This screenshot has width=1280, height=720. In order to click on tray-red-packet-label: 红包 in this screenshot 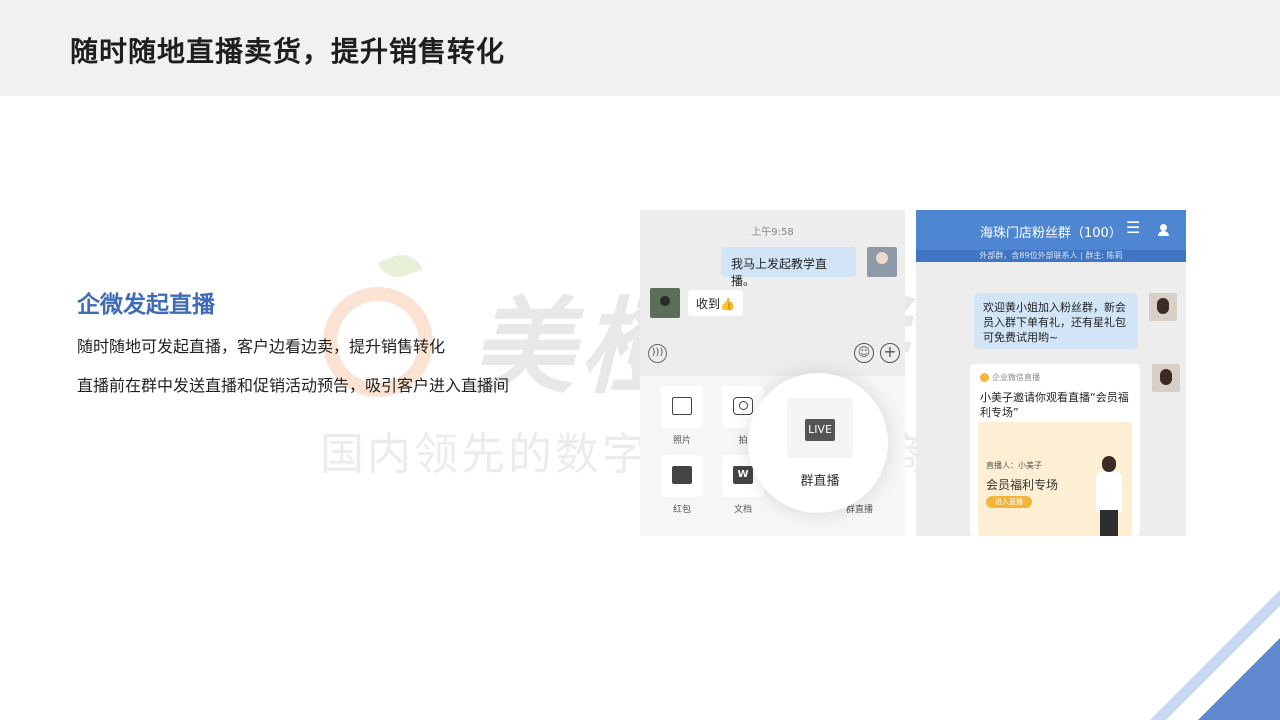, I will do `click(681, 510)`.